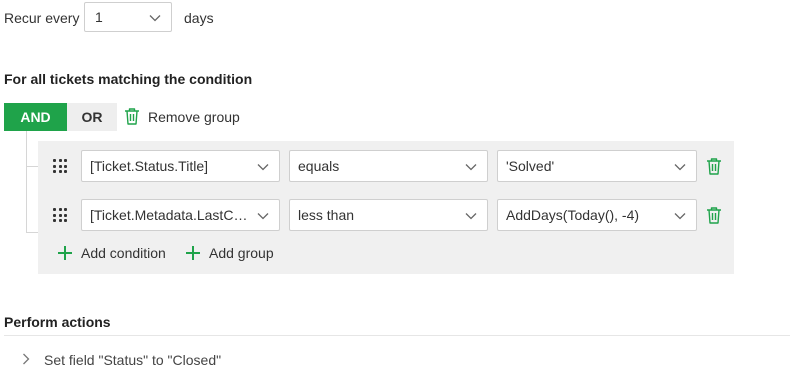  What do you see at coordinates (123, 253) in the screenshot?
I see `add-condition-label: Add condition` at bounding box center [123, 253].